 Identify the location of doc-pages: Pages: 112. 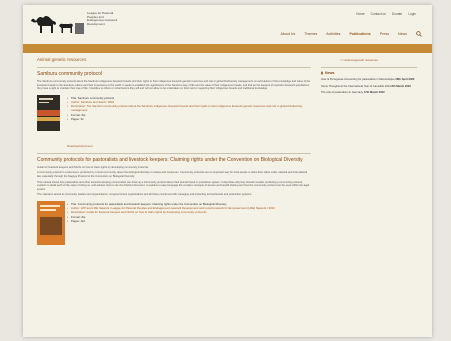
(187, 221).